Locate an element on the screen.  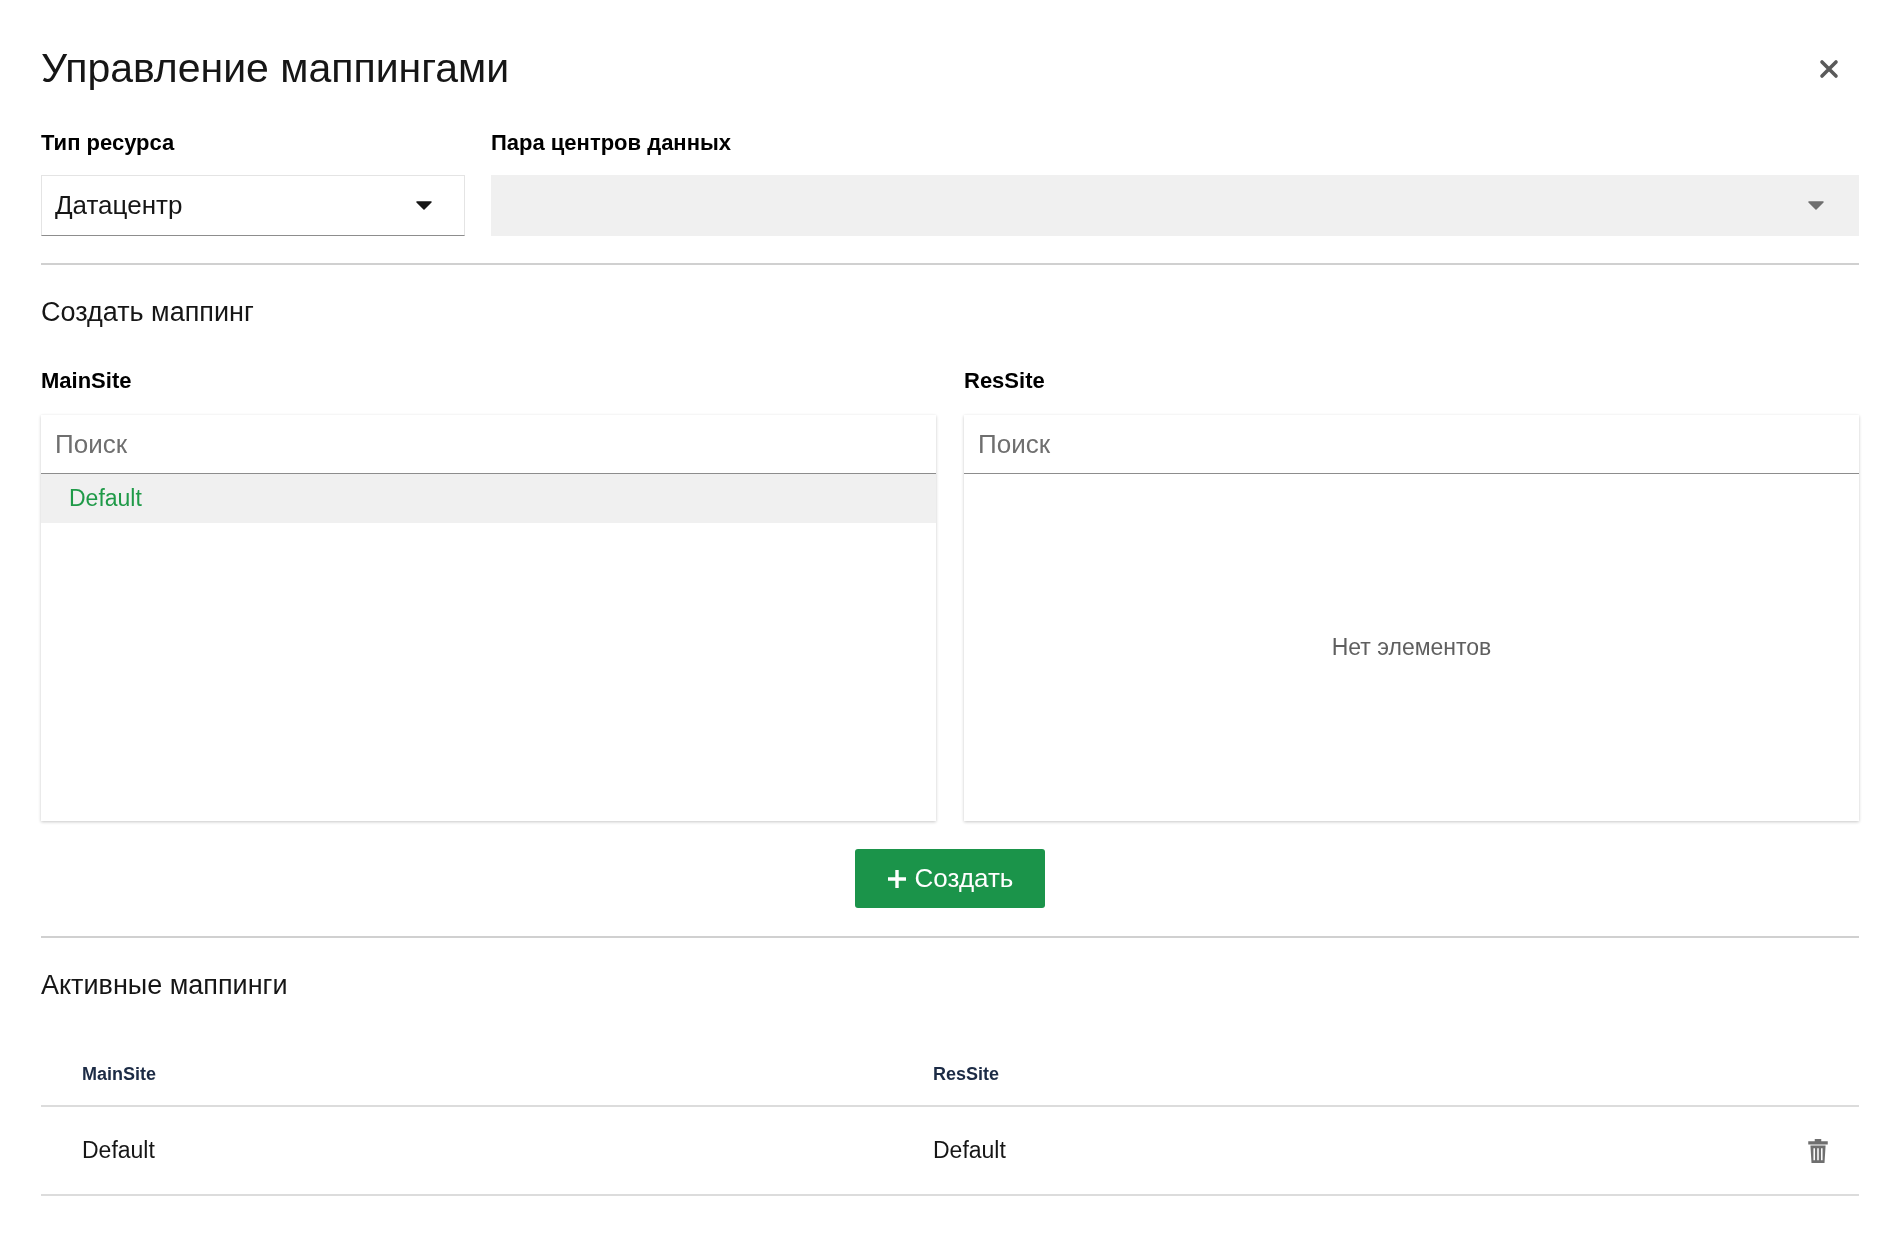
close-icon is located at coordinates (1829, 69).